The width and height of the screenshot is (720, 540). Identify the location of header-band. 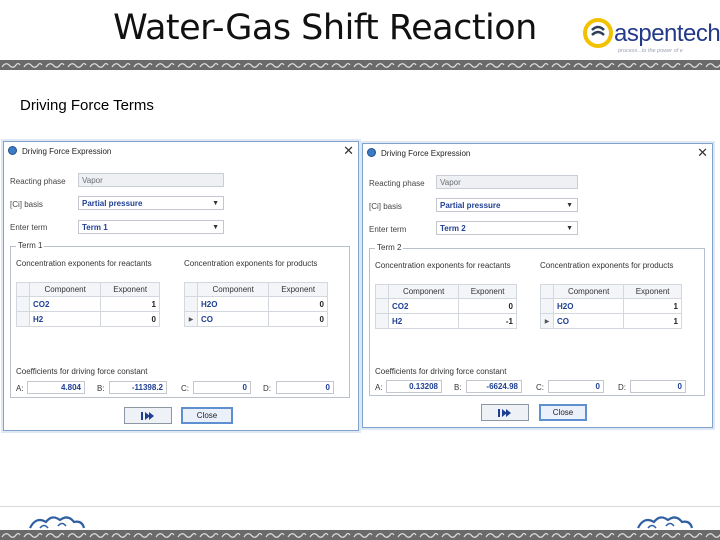
(360, 65).